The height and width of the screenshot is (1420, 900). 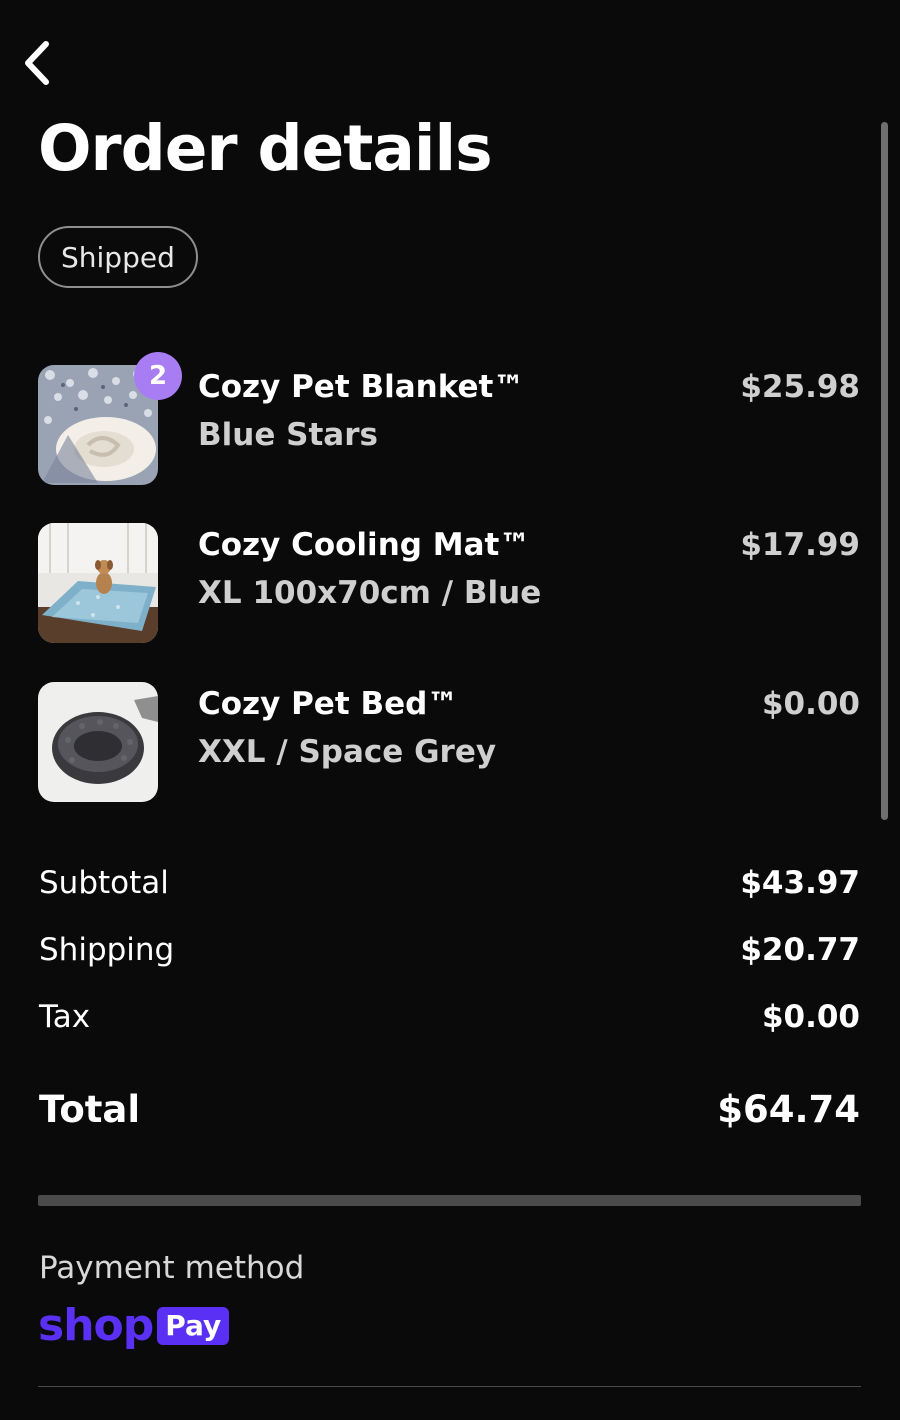 I want to click on quantity-badge: 2, so click(x=158, y=376).